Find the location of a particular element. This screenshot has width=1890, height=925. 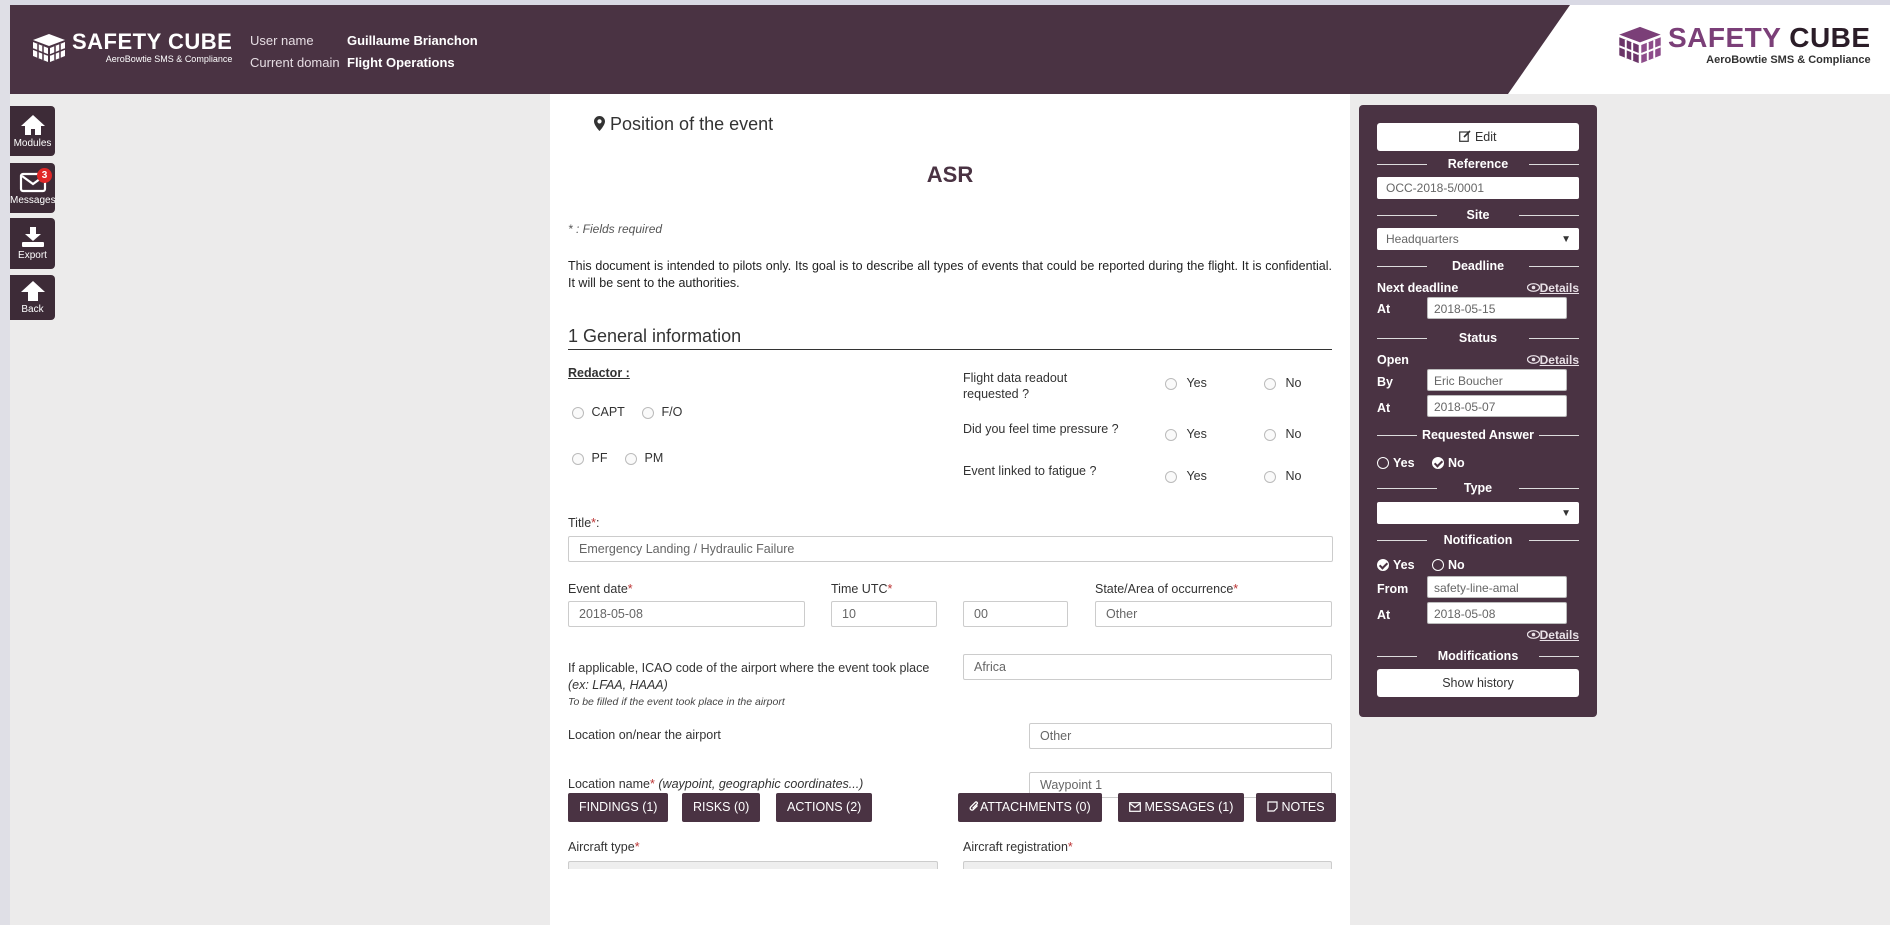

state-area-input: Other is located at coordinates (1213, 614).